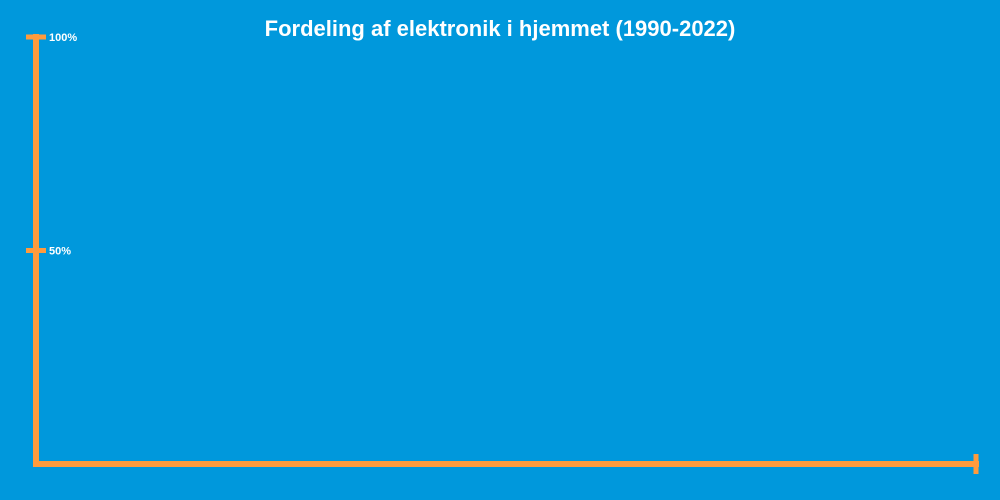  Describe the element at coordinates (60, 252) in the screenshot. I see `y-tick-label: 50%` at that location.